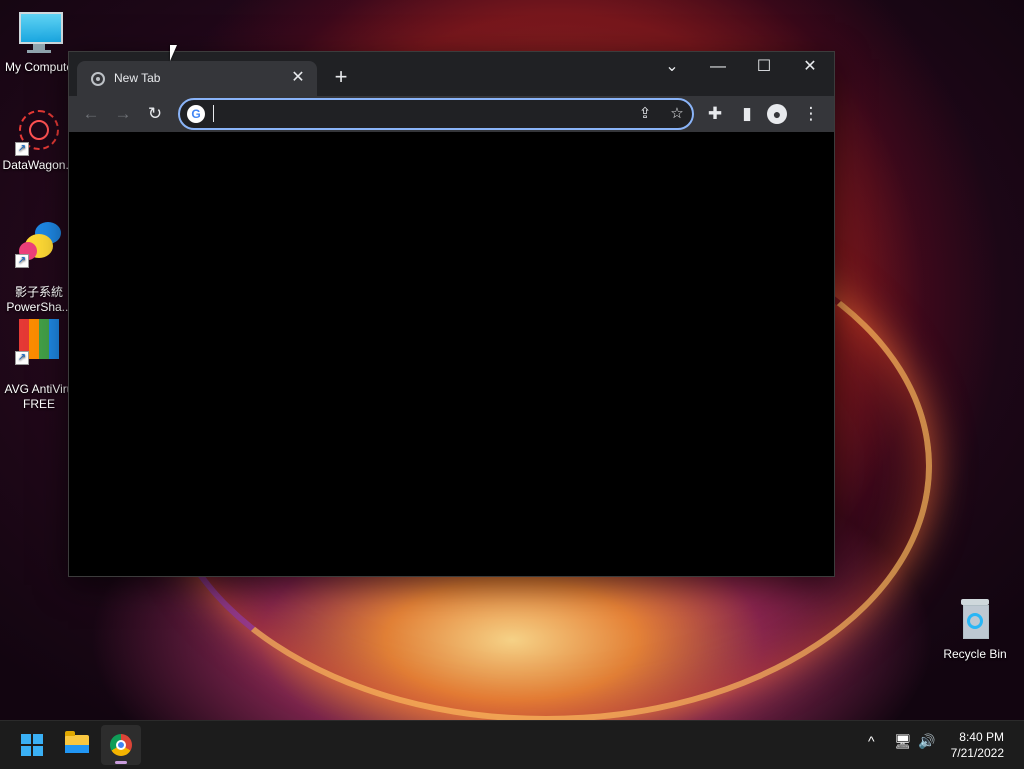 The height and width of the screenshot is (769, 1024). I want to click on system-clock: 8:40 PM 7/21/2022, so click(977, 745).